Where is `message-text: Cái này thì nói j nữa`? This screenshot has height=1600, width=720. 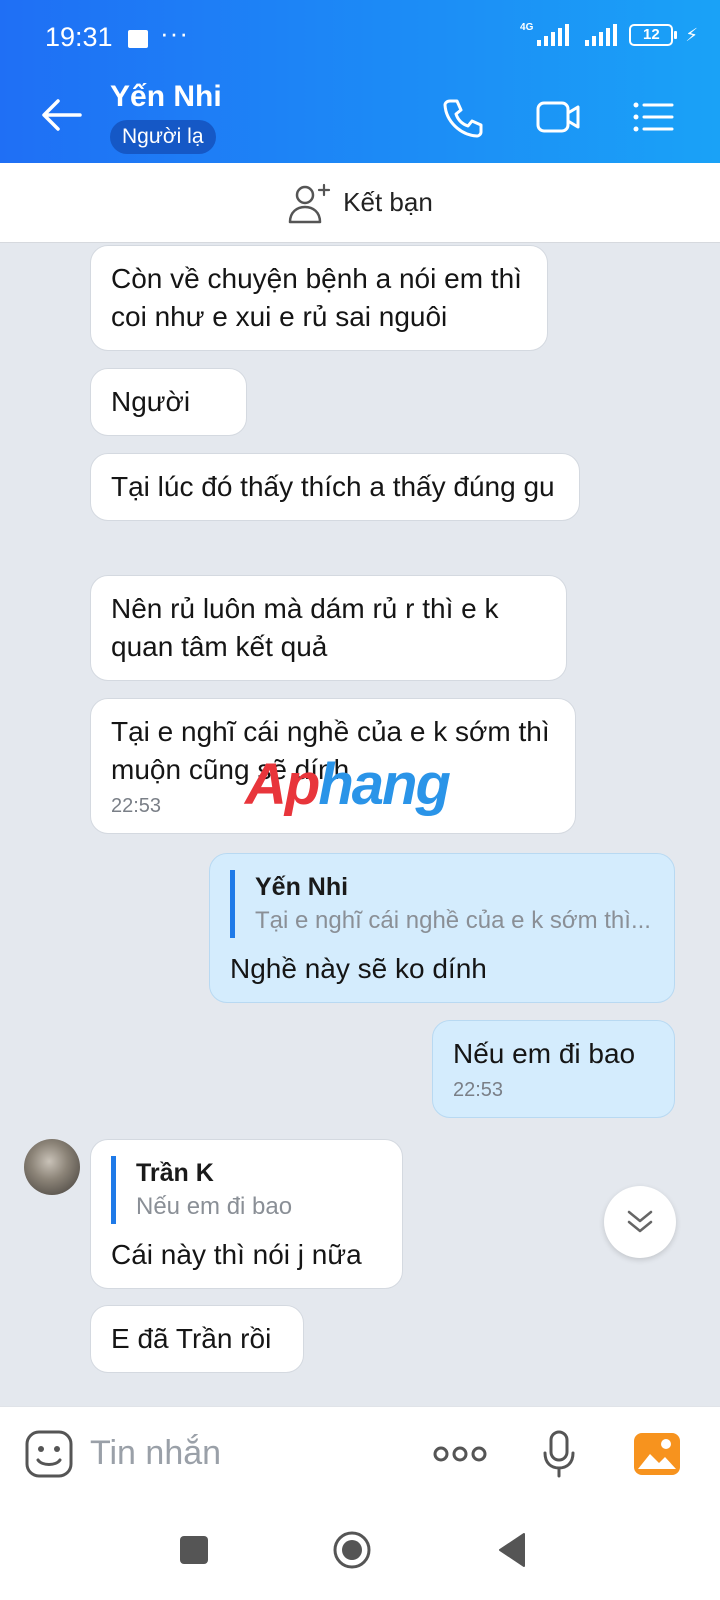
message-text: Cái này thì nói j nữa is located at coordinates (236, 1254).